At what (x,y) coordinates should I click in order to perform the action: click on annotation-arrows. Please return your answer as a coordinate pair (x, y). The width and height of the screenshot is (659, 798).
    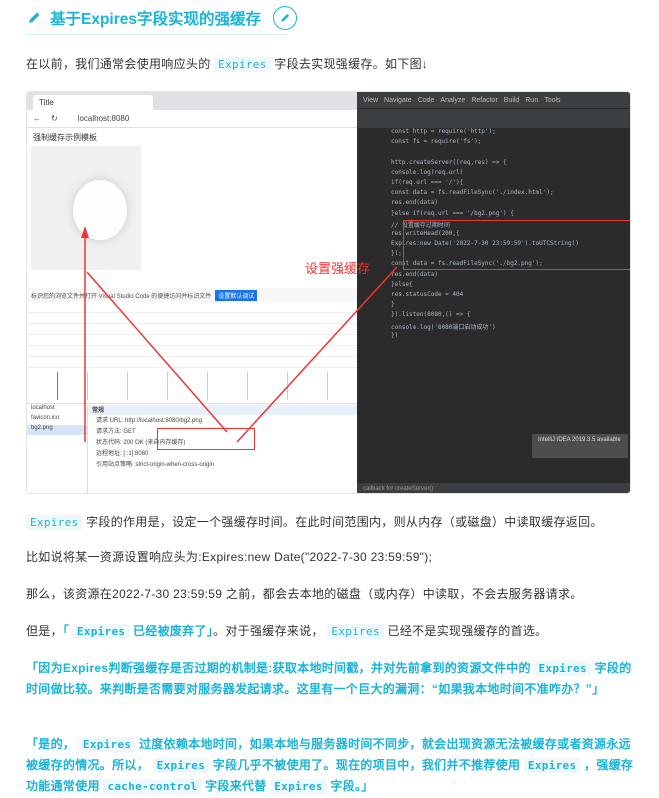
    Looking at the image, I should click on (239, 334).